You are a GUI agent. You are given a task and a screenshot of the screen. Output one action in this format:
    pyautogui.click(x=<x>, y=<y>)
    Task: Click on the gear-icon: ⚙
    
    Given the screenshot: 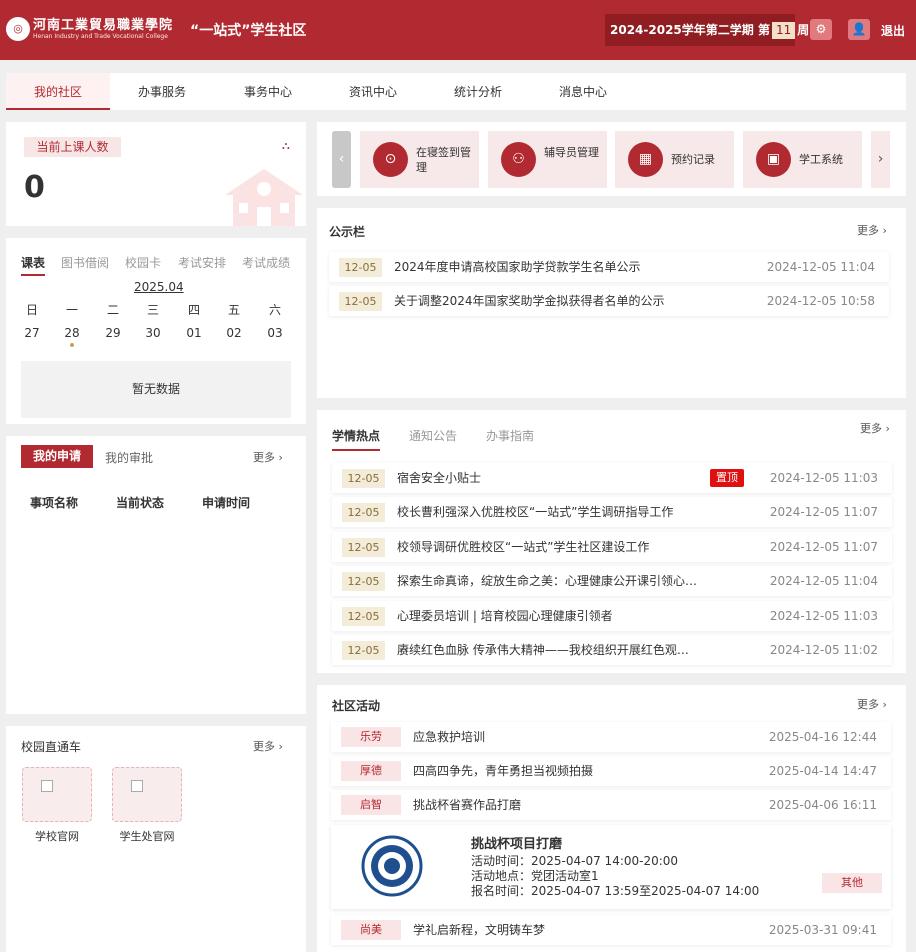 What is the action you would take?
    pyautogui.click(x=821, y=29)
    